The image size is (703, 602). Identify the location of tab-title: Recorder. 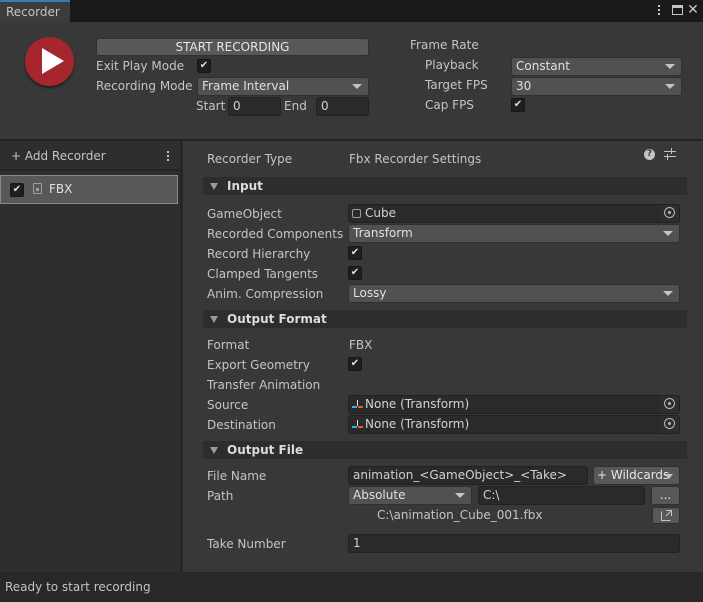
(33, 12).